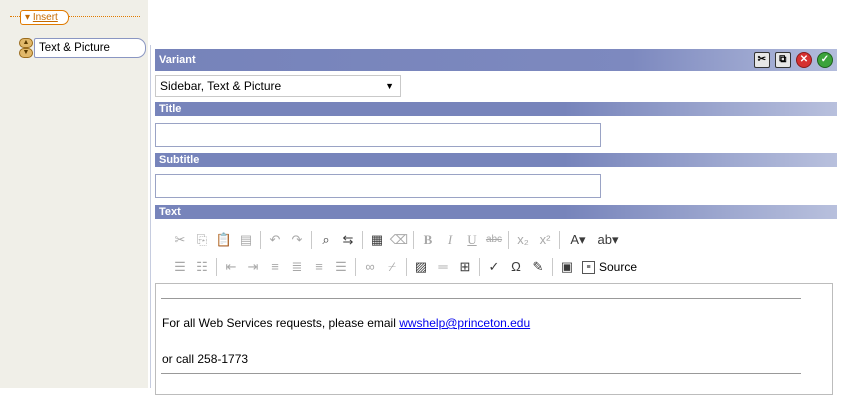 The image size is (843, 395). Describe the element at coordinates (782, 60) in the screenshot. I see `copy-icon: ⧉` at that location.